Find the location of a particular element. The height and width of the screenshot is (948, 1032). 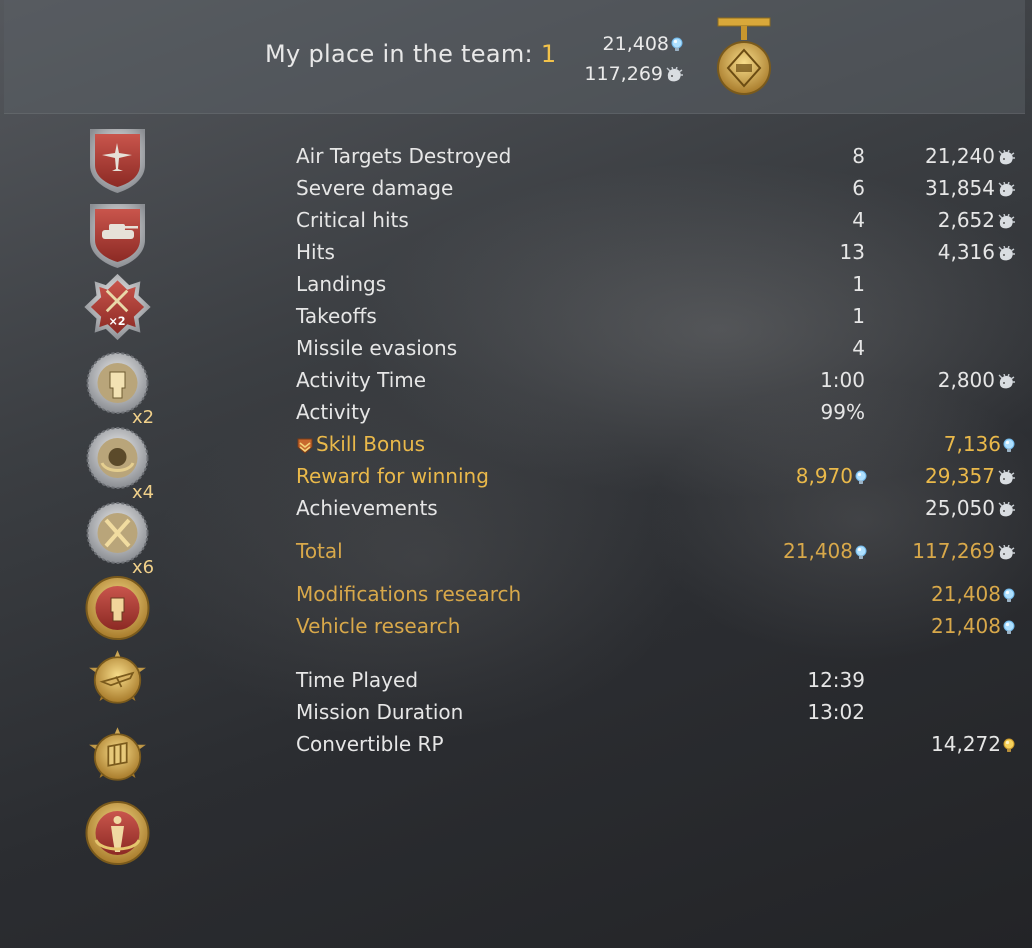

row-value: 7,136 is located at coordinates (979, 444).